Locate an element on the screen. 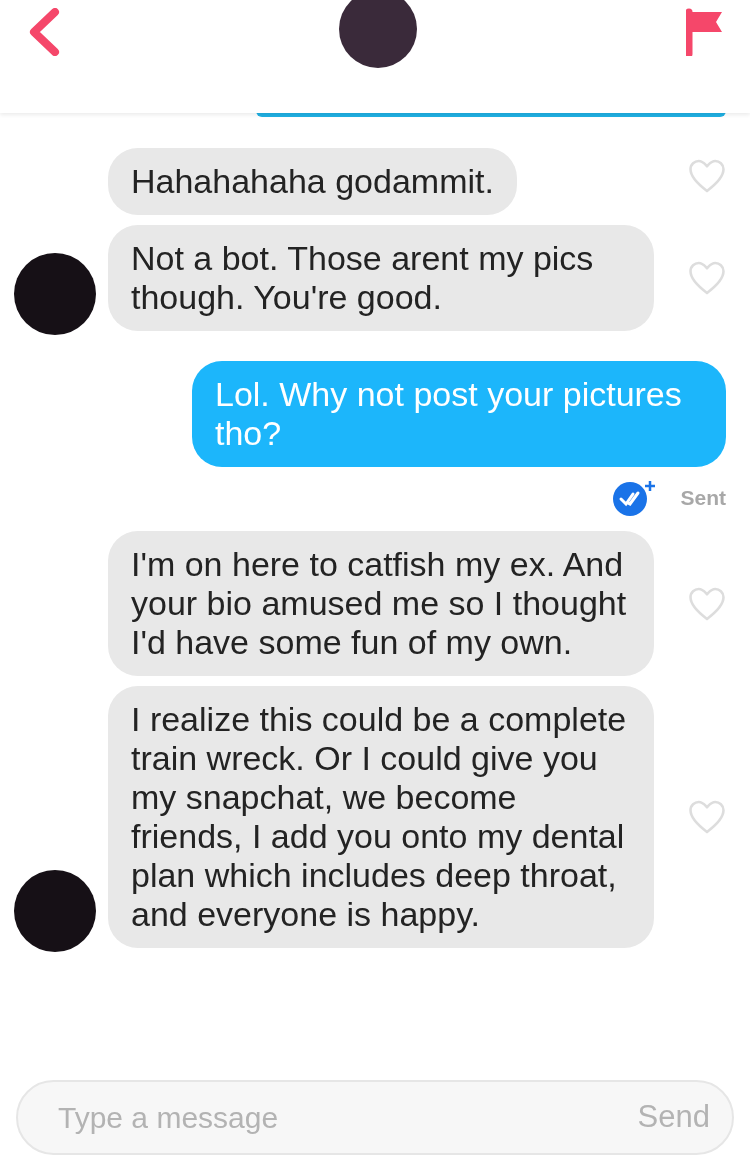 The height and width of the screenshot is (1158, 750). profile-avatar is located at coordinates (378, 34).